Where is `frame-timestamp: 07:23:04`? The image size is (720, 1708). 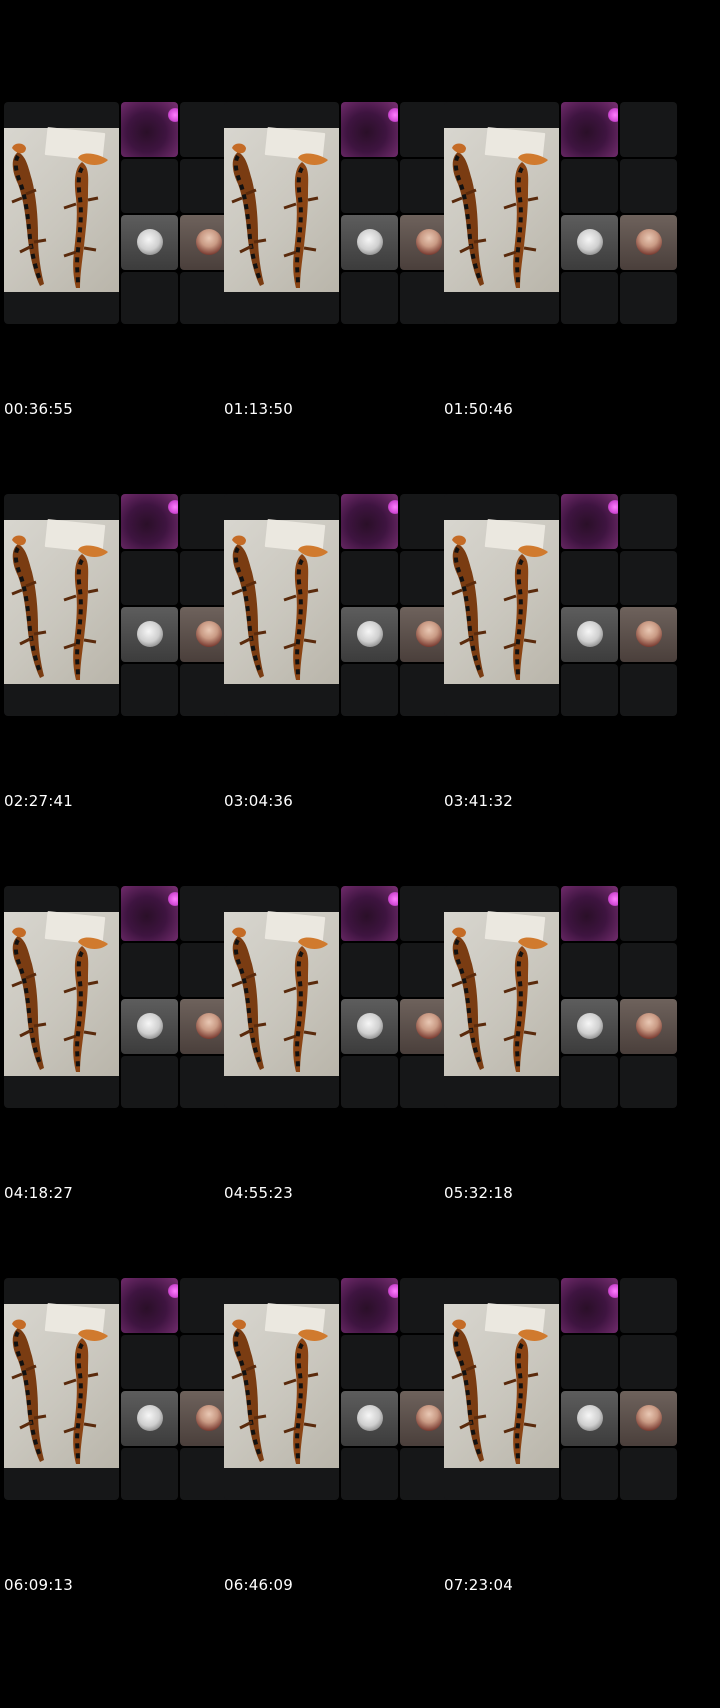 frame-timestamp: 07:23:04 is located at coordinates (478, 1585).